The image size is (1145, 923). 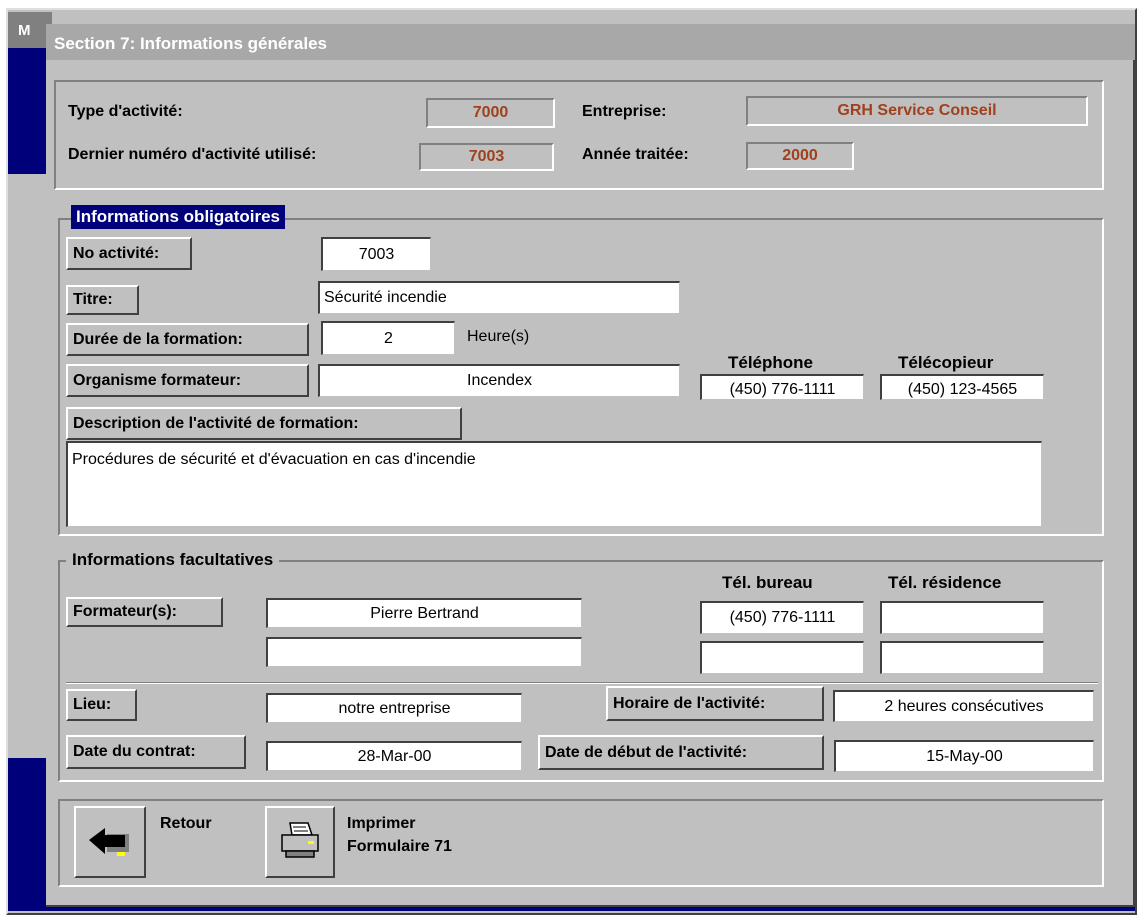 I want to click on formateurs-button: Formateur(s):, so click(x=144, y=612).